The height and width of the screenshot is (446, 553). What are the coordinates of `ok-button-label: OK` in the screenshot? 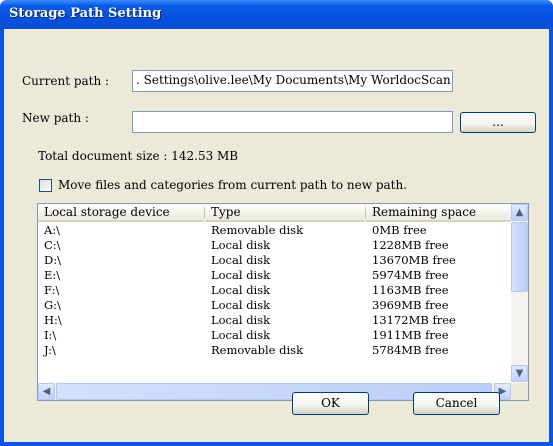 It's located at (330, 403).